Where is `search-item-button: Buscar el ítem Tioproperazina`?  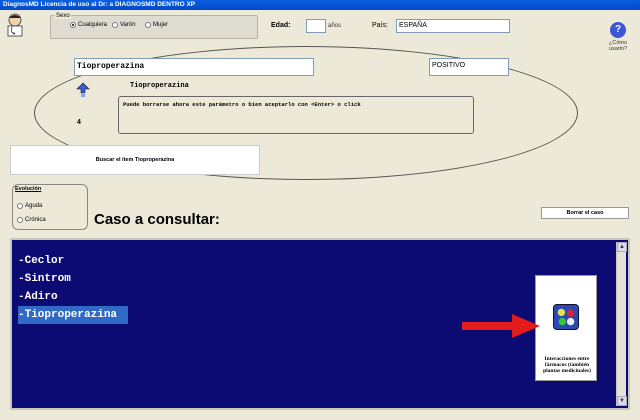 search-item-button: Buscar el ítem Tioproperazina is located at coordinates (135, 160).